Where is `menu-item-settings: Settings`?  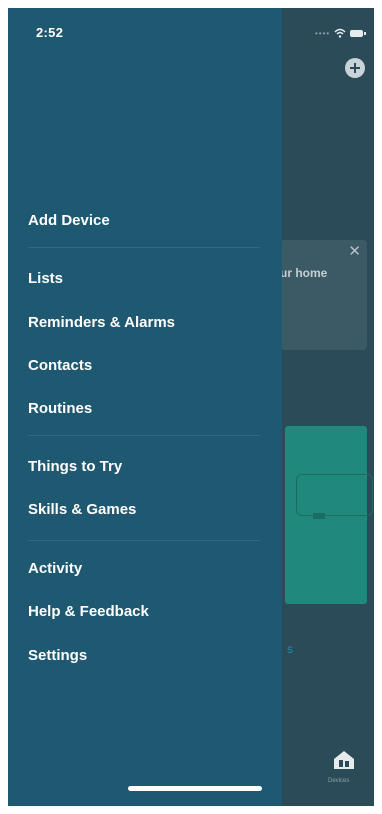 menu-item-settings: Settings is located at coordinates (57, 655).